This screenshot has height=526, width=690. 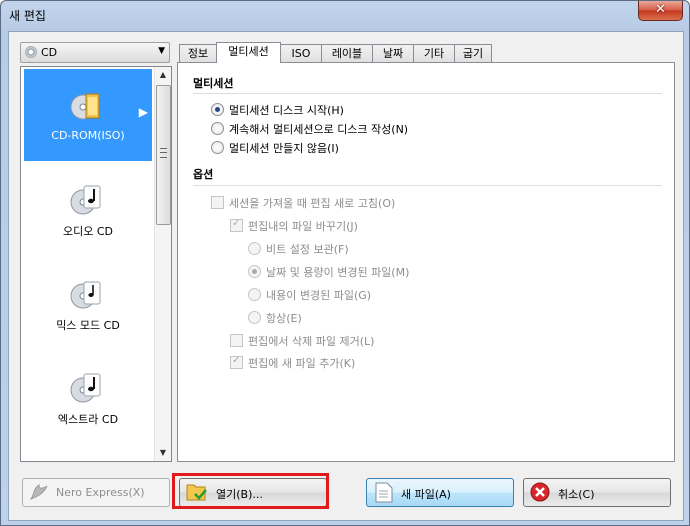 I want to click on close-button: ✕, so click(x=660, y=11).